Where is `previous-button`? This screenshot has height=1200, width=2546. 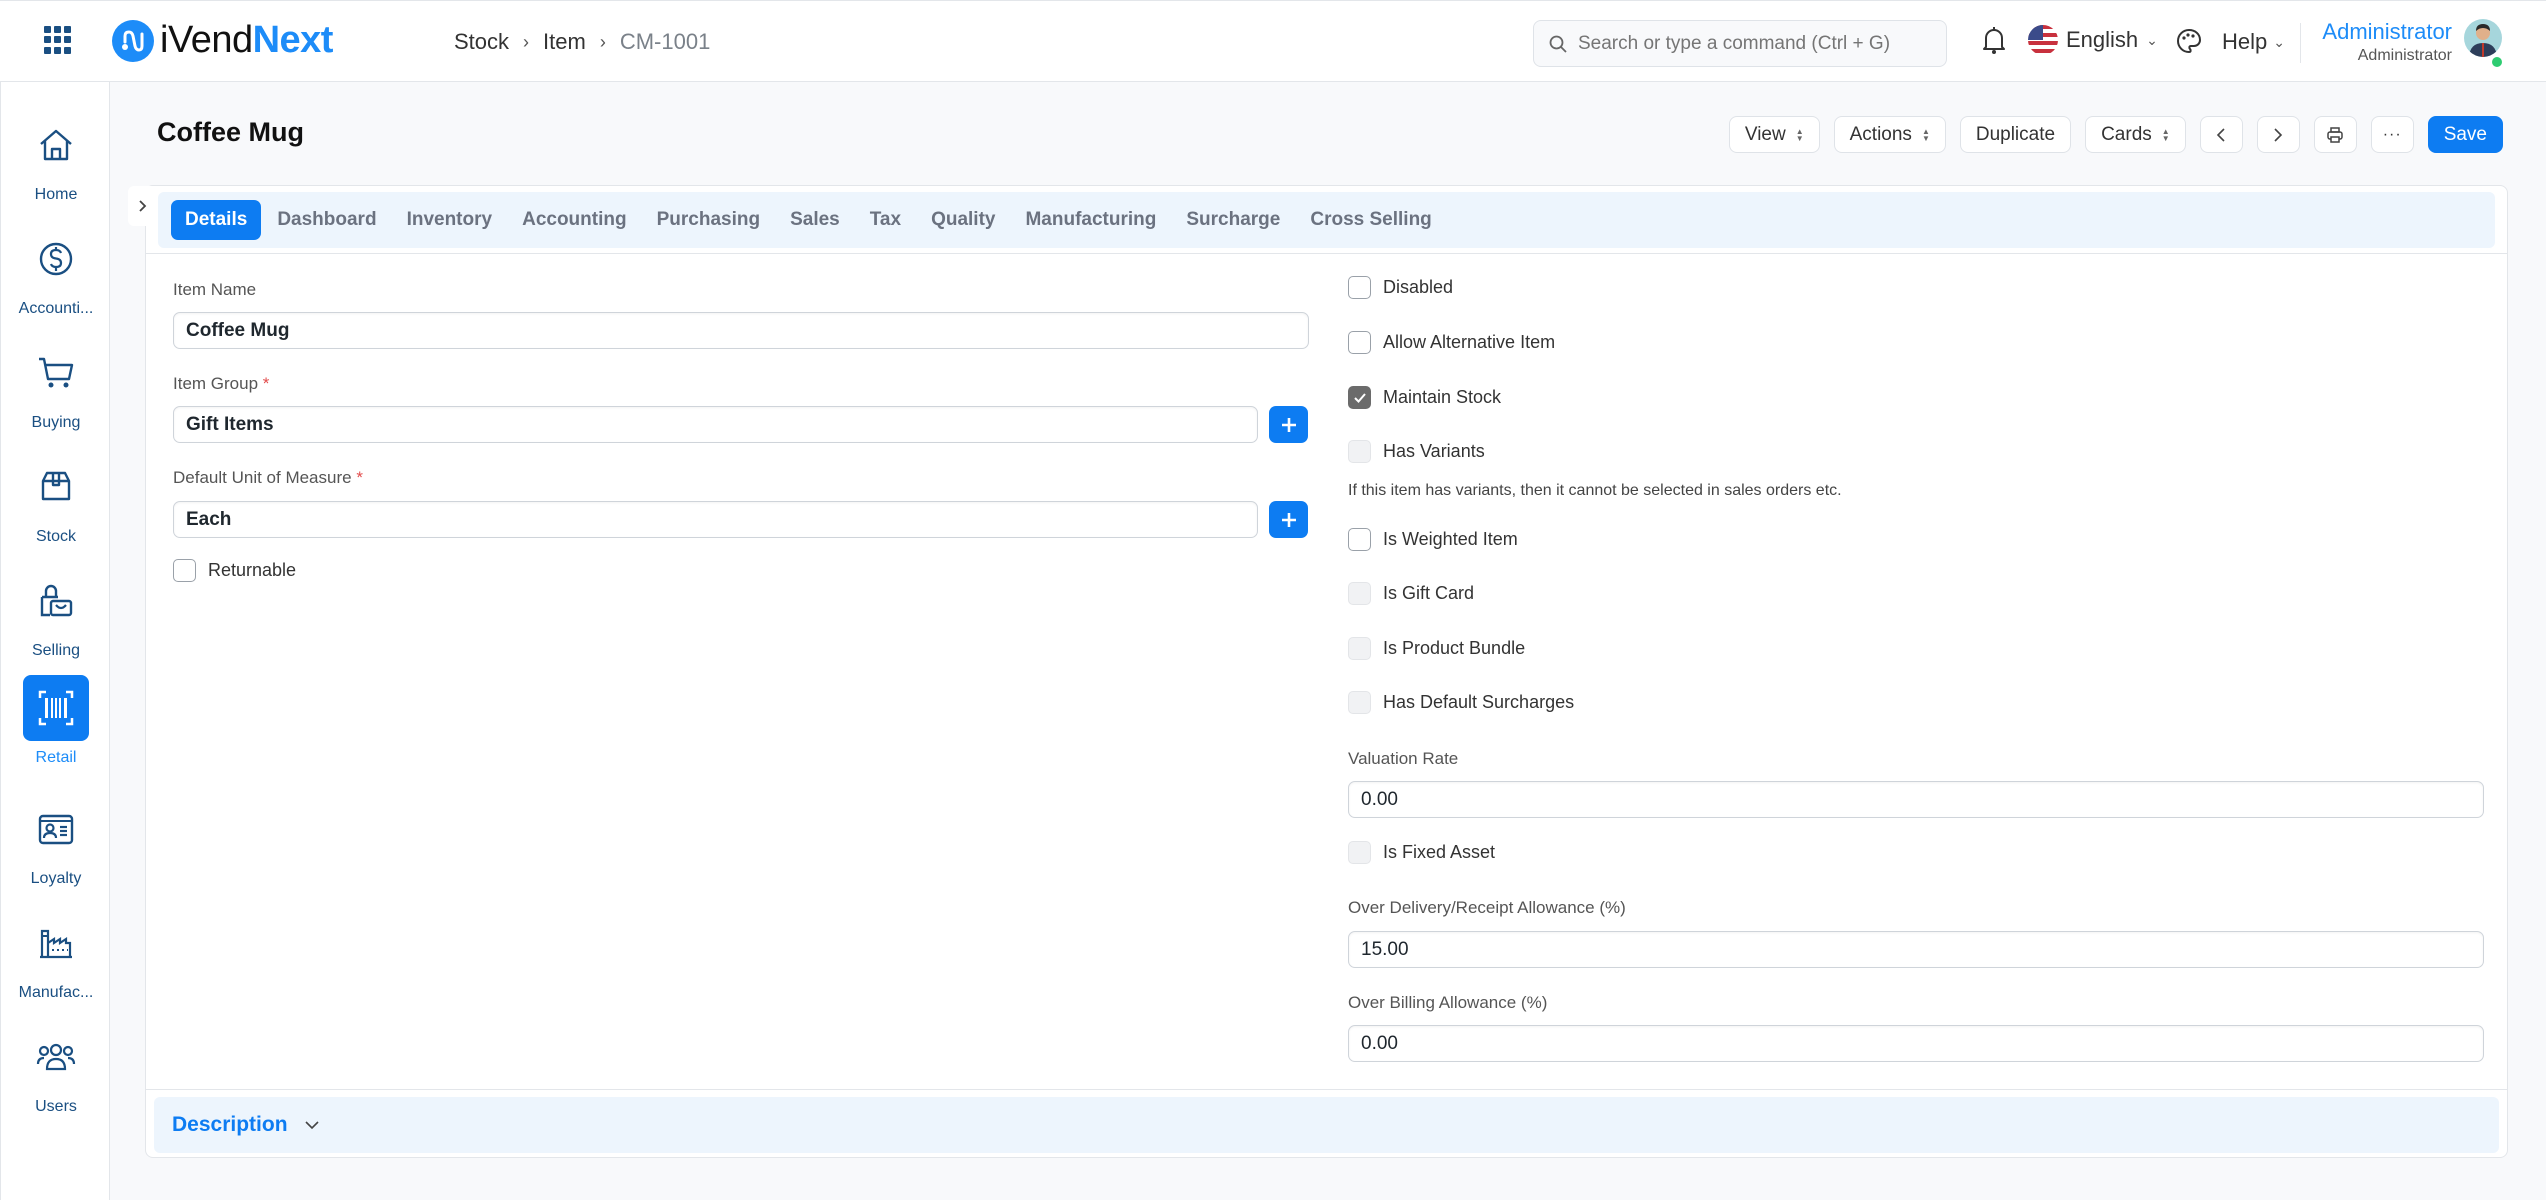 previous-button is located at coordinates (2221, 134).